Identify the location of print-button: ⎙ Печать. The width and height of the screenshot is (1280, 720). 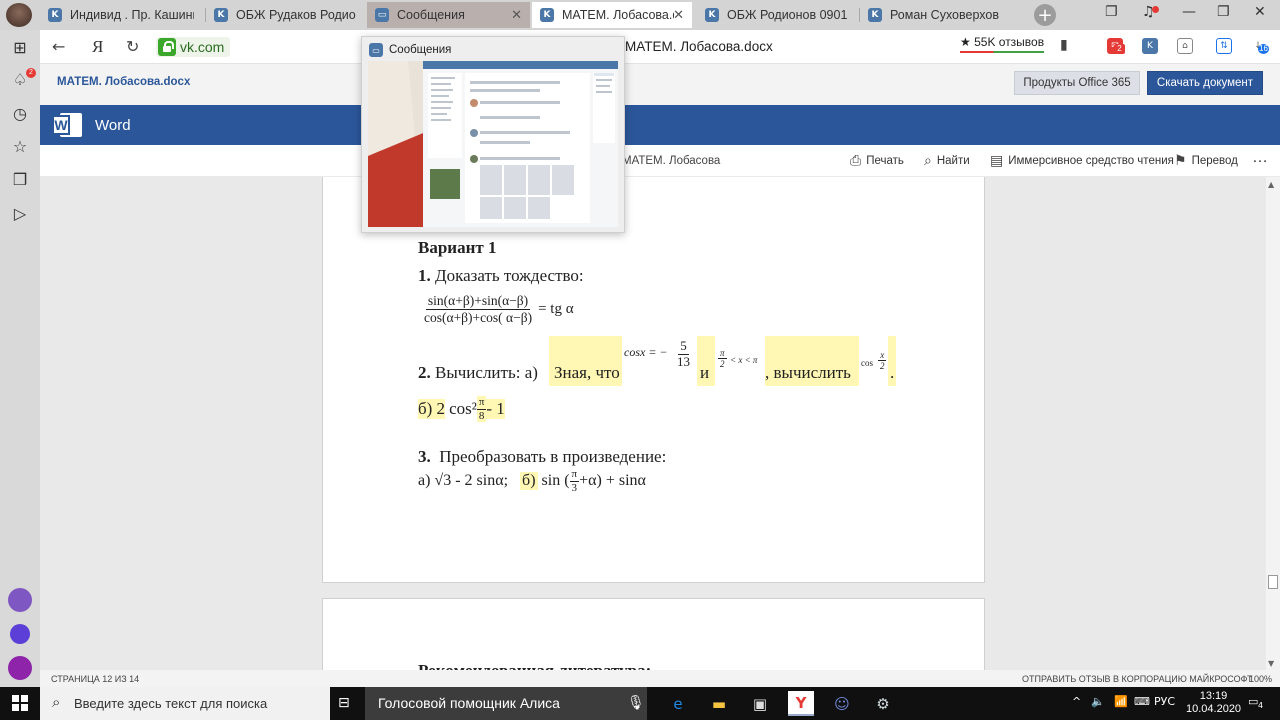
(877, 161).